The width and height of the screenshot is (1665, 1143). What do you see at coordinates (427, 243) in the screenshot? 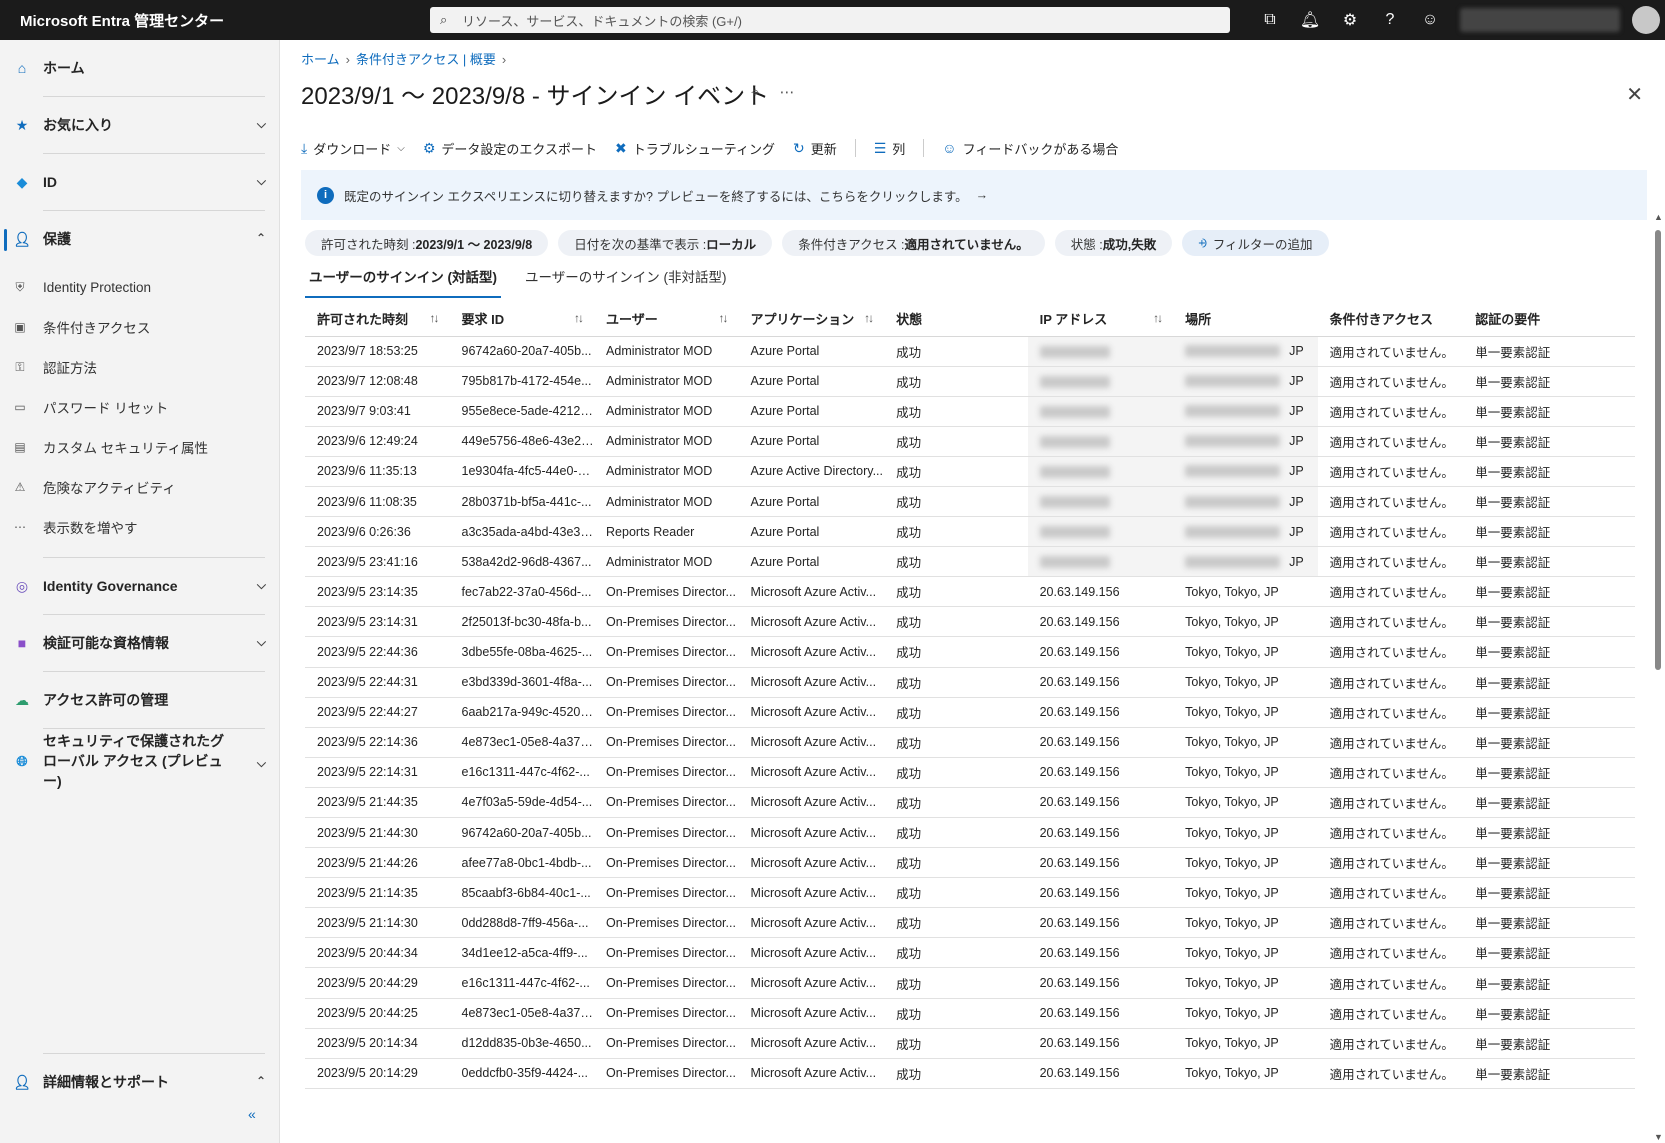
I see `filter-date: 許可された時刻 : 2023/9/1 〜 2023/9/8` at bounding box center [427, 243].